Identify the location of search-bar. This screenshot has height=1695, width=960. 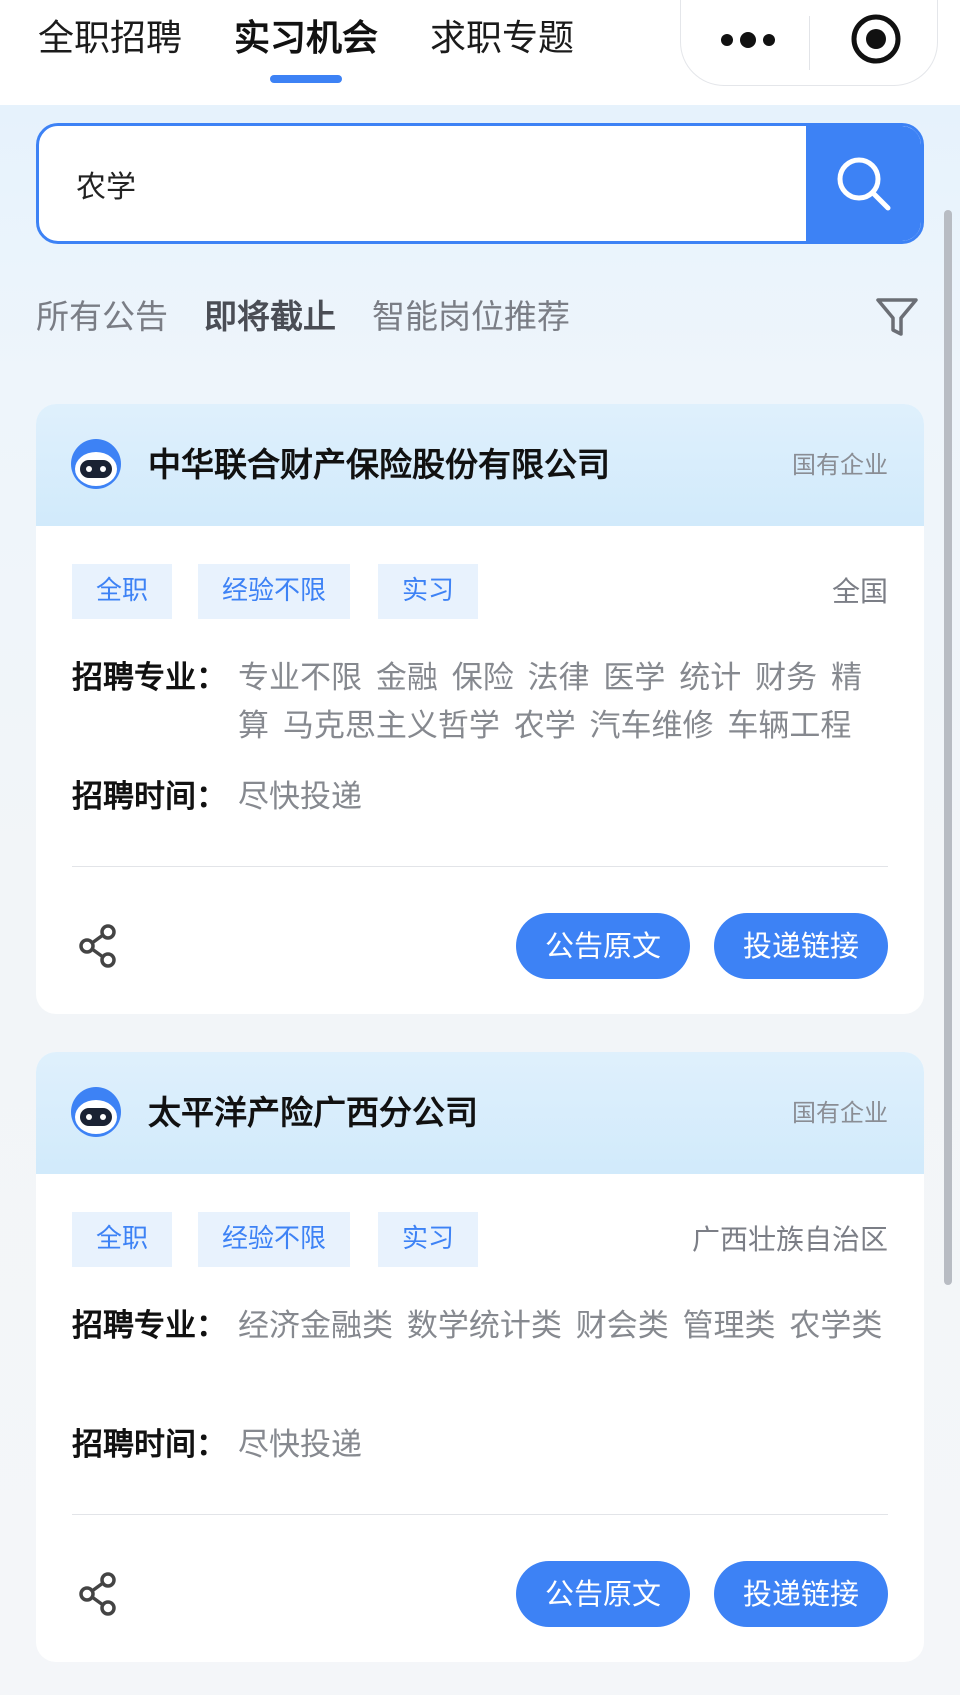
(480, 183).